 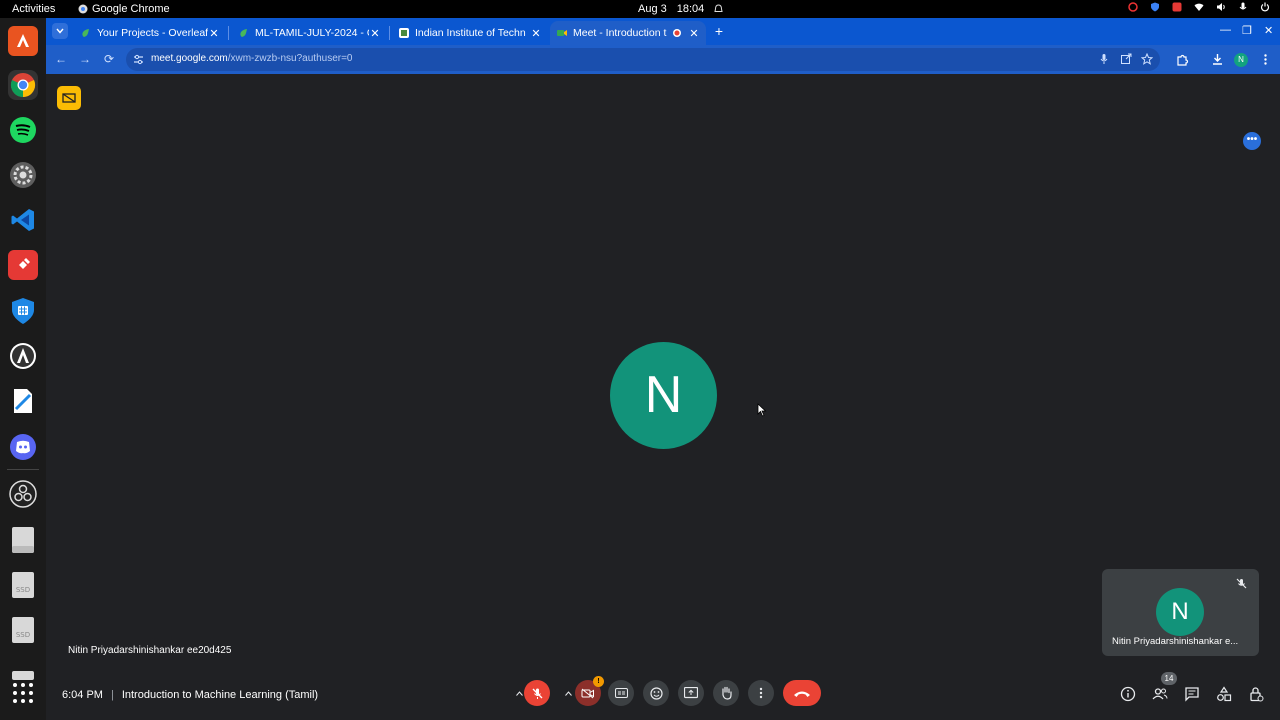 I want to click on site-settings-icon, so click(x=138, y=59).